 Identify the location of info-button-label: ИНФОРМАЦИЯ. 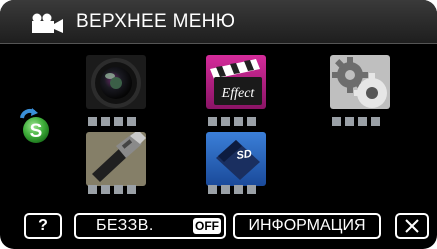
(307, 225).